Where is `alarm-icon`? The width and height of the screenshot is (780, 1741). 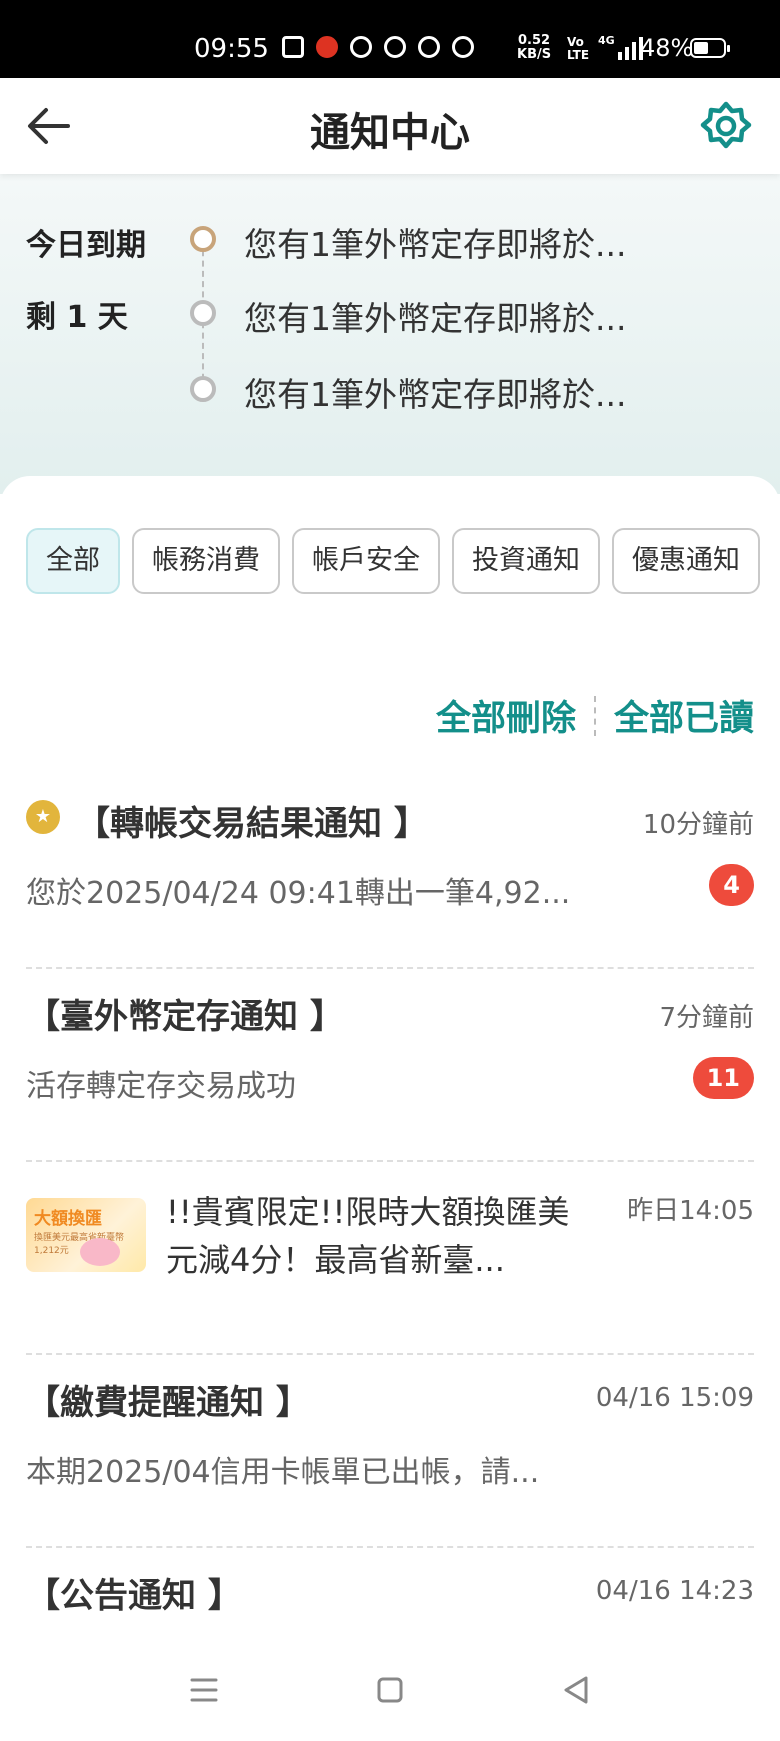 alarm-icon is located at coordinates (395, 47).